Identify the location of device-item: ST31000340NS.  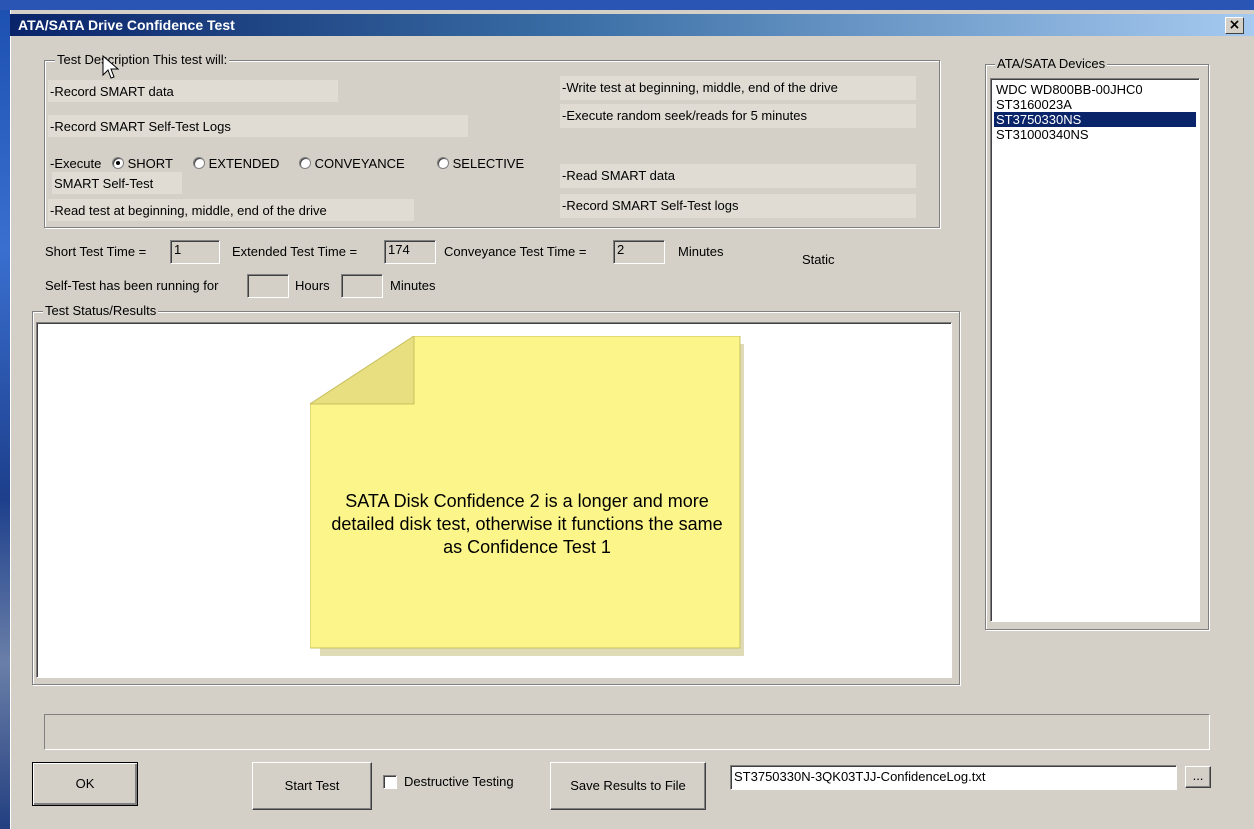
(1095, 134).